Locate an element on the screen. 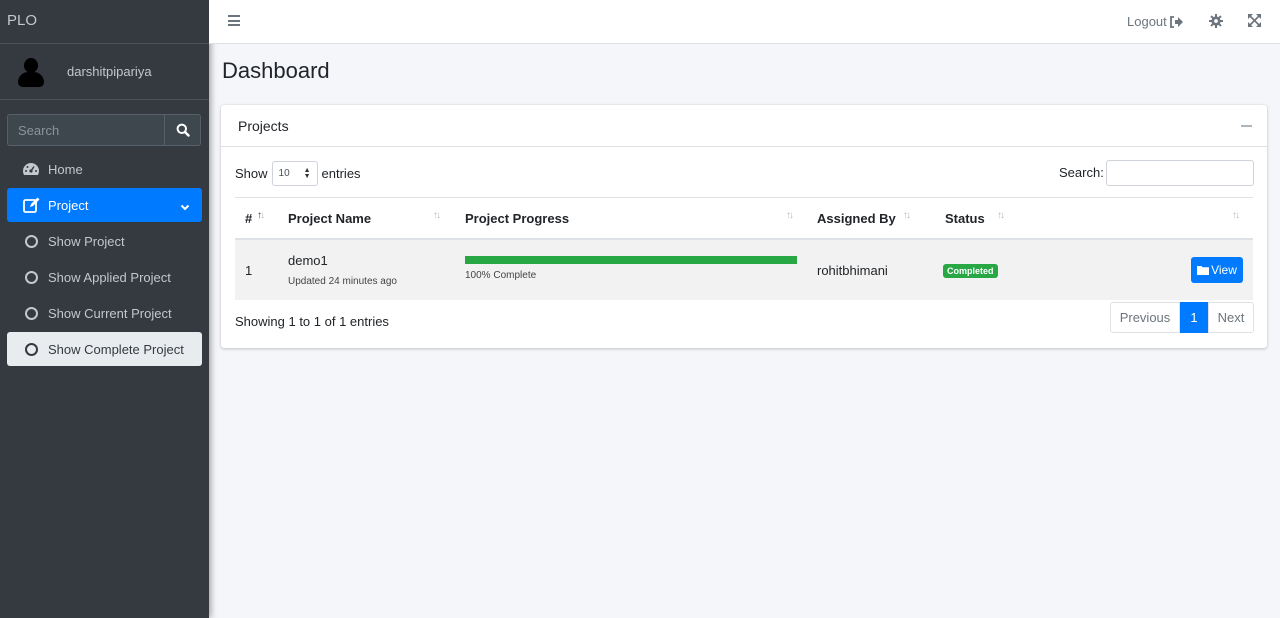 The image size is (1280, 618). project-name: demo1 is located at coordinates (308, 260).